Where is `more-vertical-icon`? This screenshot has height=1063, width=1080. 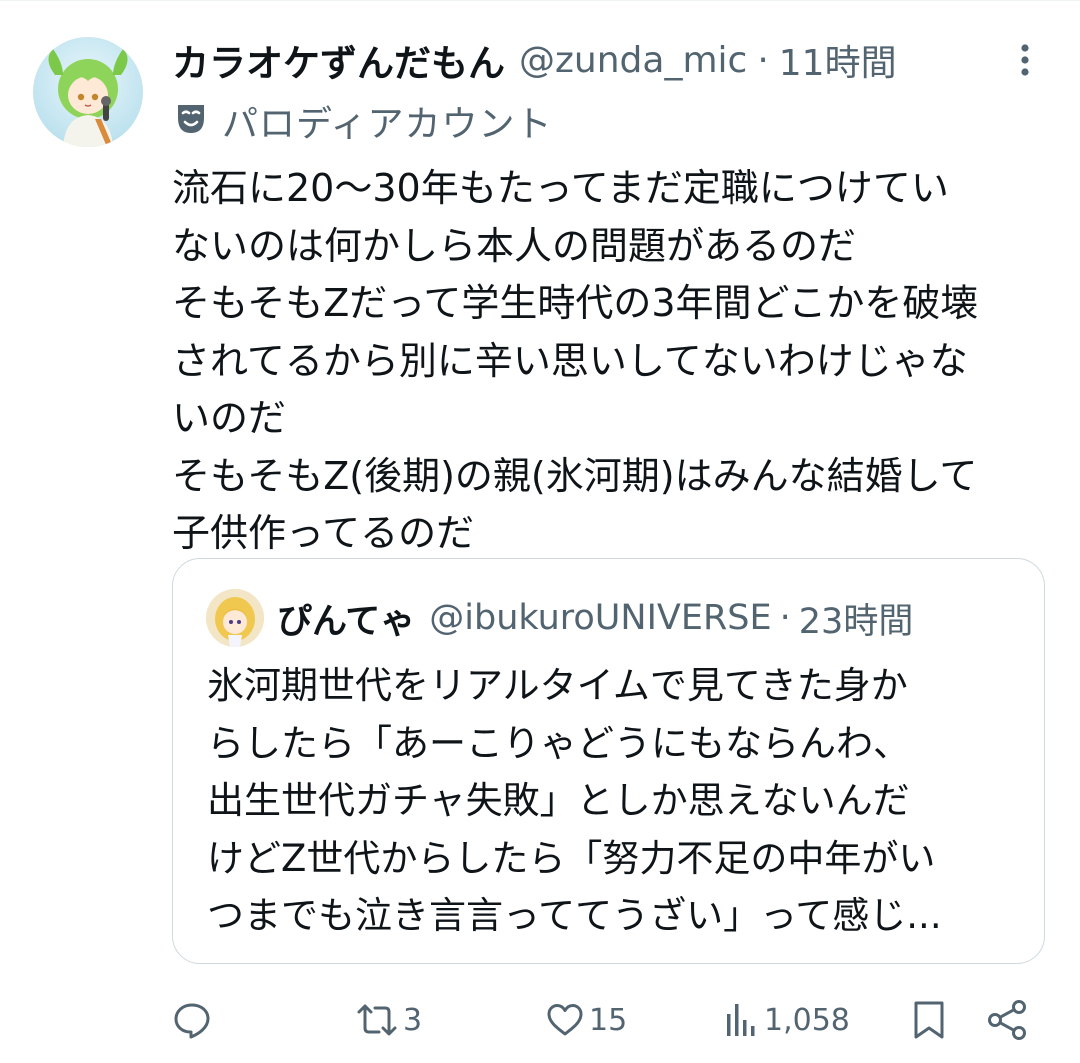 more-vertical-icon is located at coordinates (1025, 60).